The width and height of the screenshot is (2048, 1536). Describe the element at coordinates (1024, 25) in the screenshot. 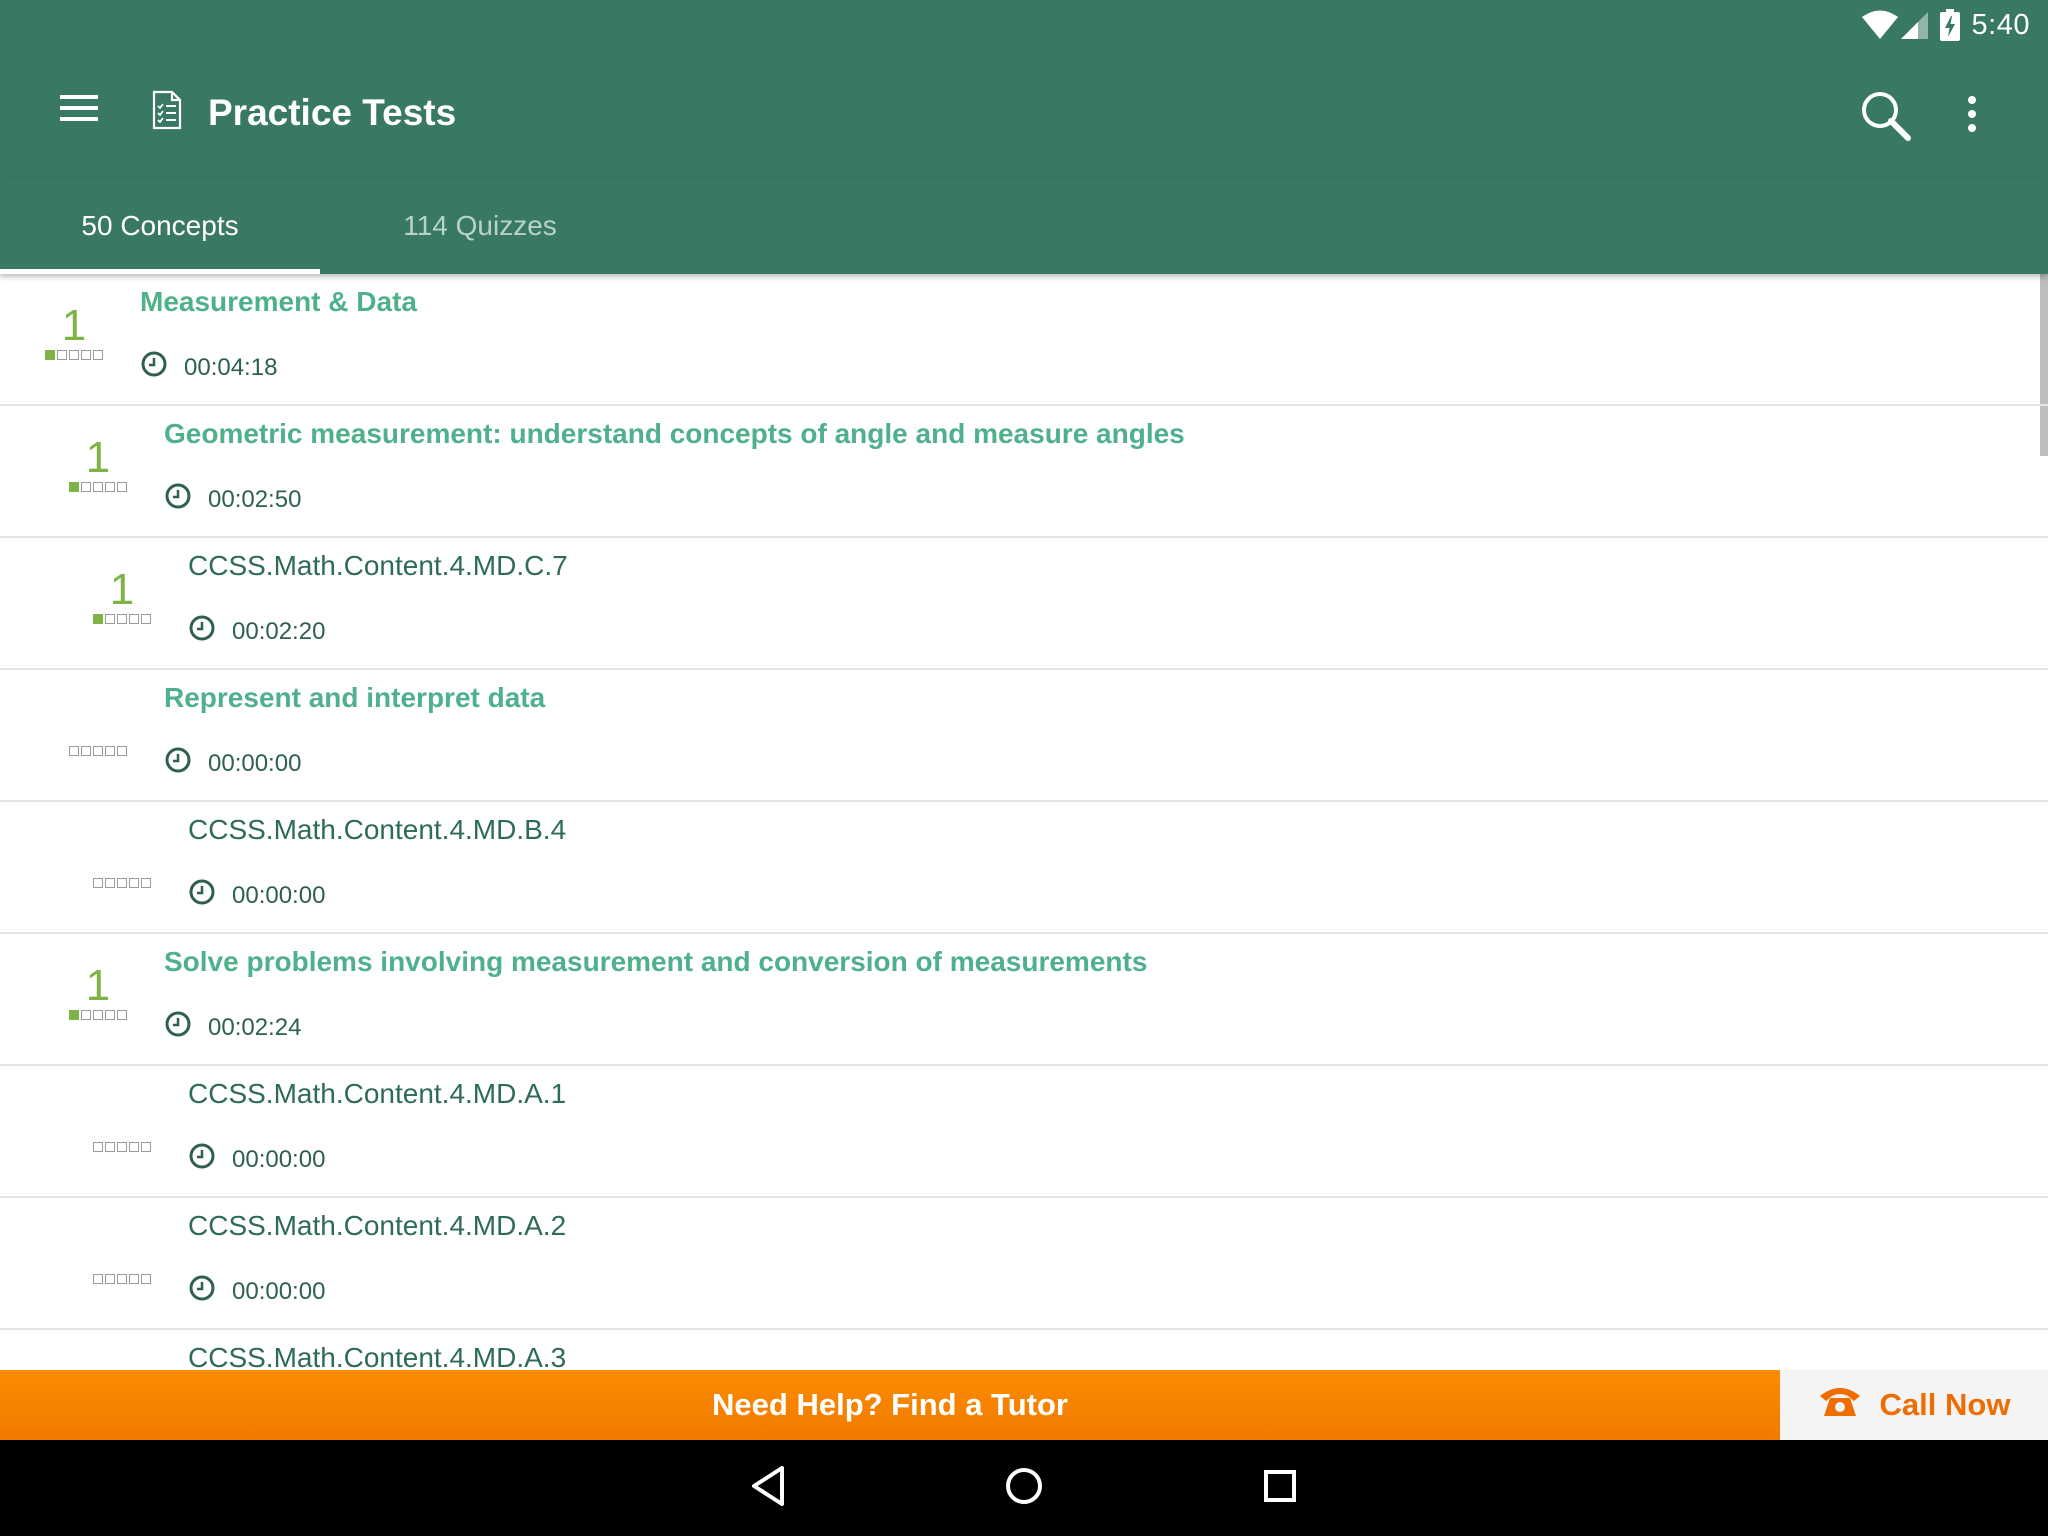

I see `status-bar: 5:40` at that location.